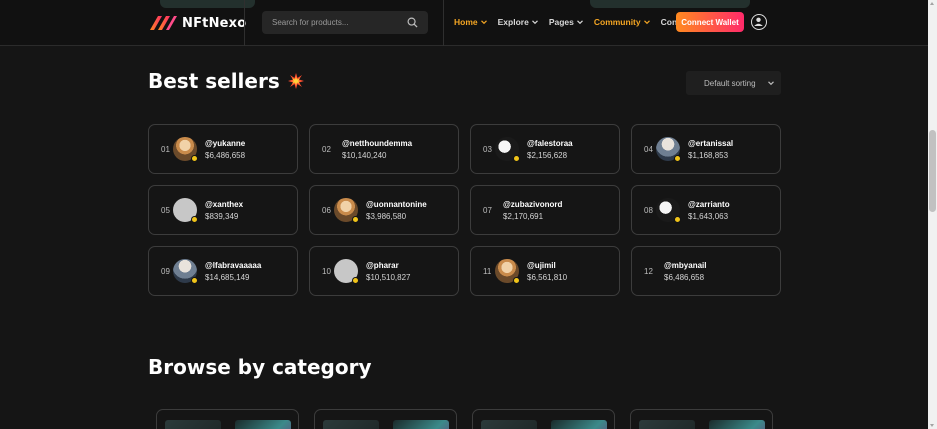 This screenshot has width=937, height=429. What do you see at coordinates (547, 265) in the screenshot?
I see `seller-username: @ujimil` at bounding box center [547, 265].